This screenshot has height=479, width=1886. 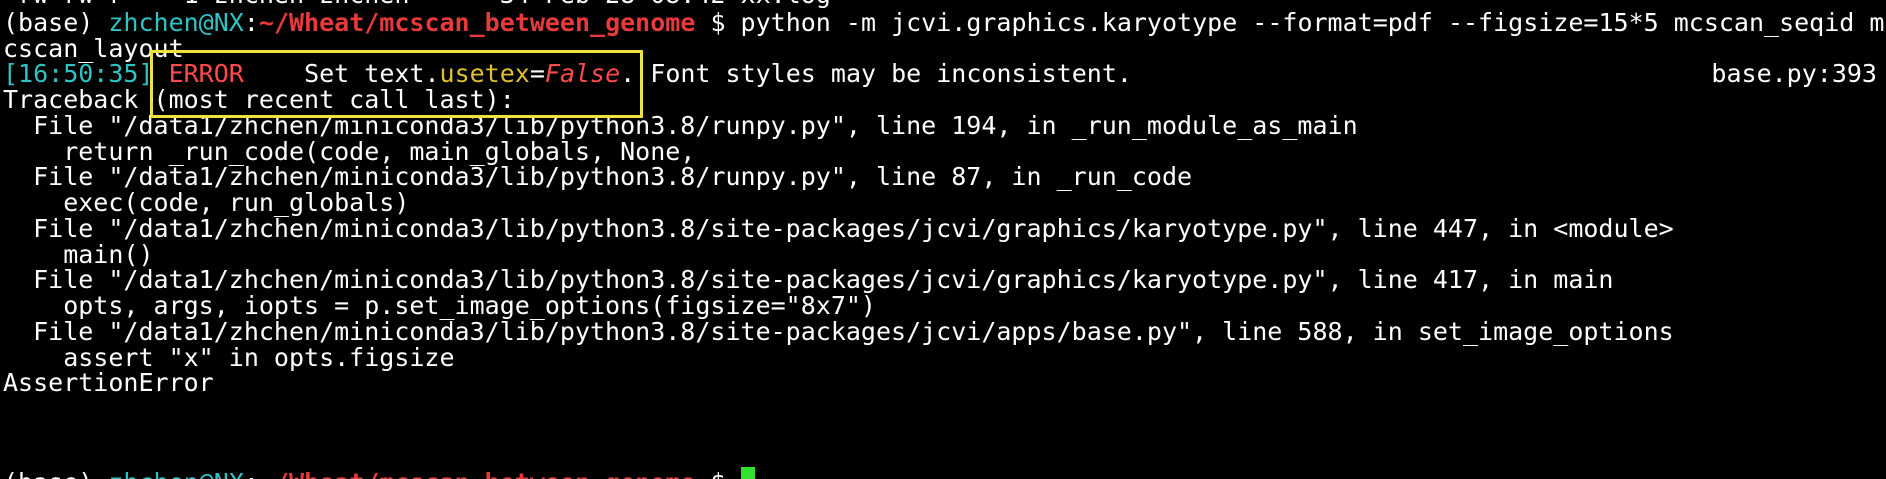 I want to click on log-message-post: . Font styles may be inconsistent., so click(x=876, y=73).